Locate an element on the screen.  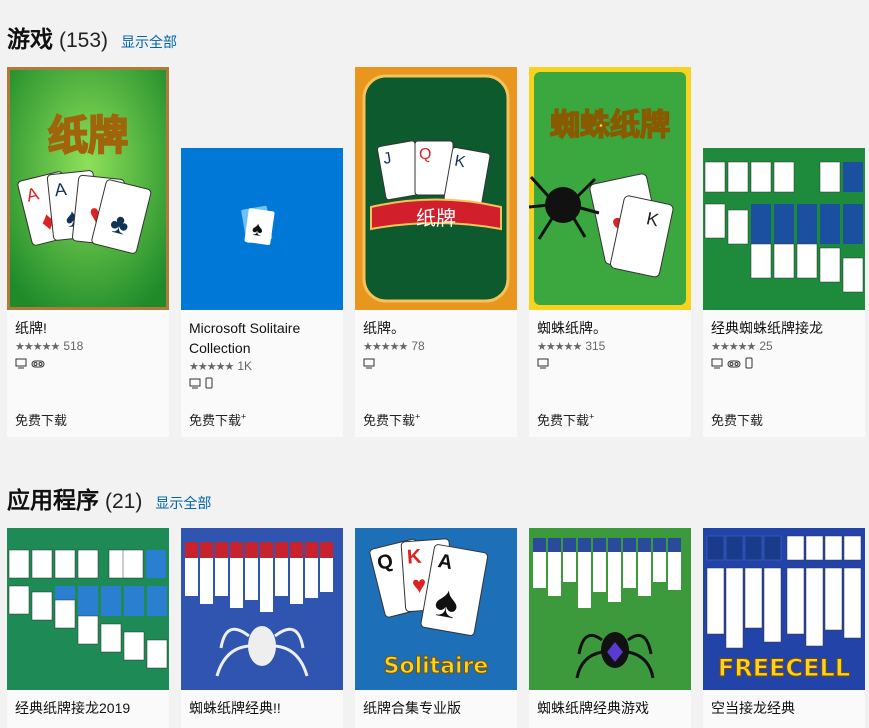
games-section-title: 游戏 is located at coordinates (30, 39).